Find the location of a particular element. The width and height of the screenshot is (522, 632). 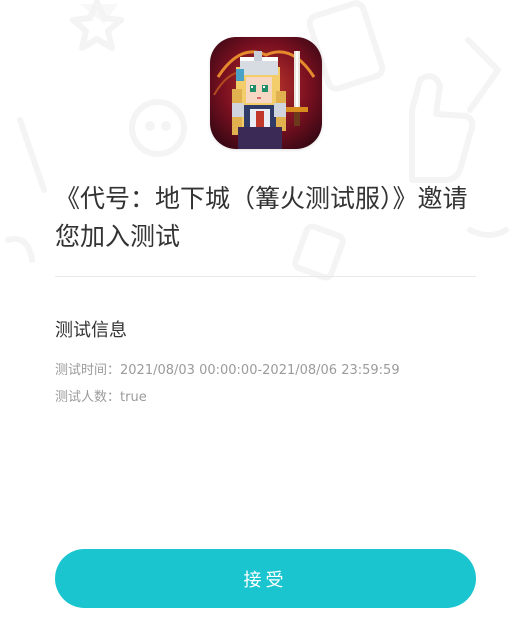

check-doodle-icon is located at coordinates (488, 232).